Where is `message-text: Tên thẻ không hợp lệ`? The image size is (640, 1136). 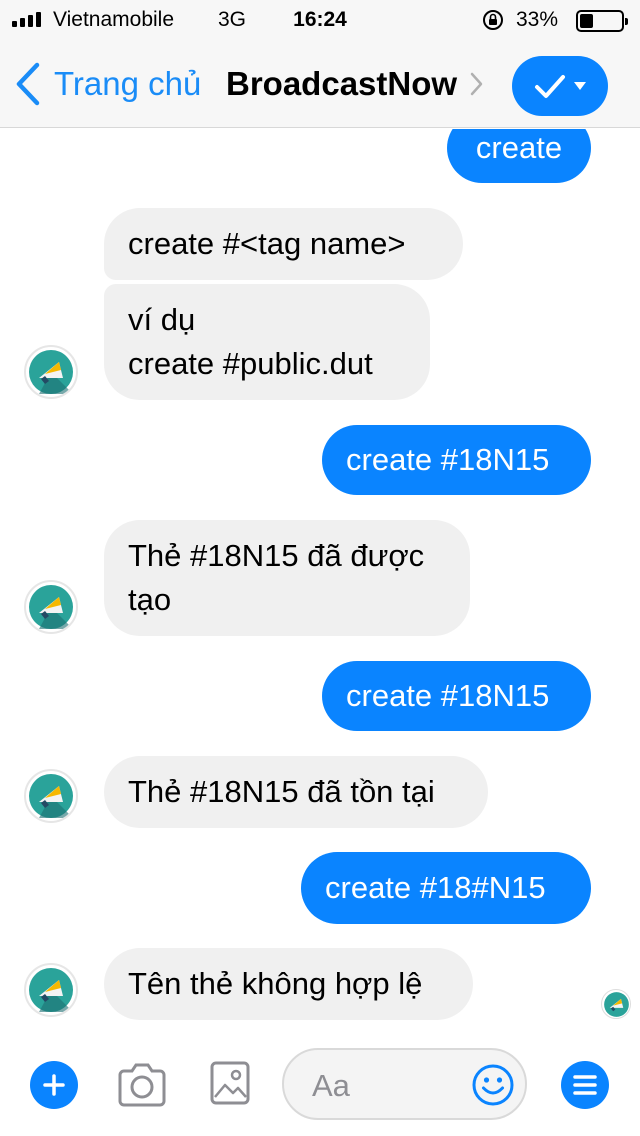
message-text: Tên thẻ không hợp lệ is located at coordinates (275, 983).